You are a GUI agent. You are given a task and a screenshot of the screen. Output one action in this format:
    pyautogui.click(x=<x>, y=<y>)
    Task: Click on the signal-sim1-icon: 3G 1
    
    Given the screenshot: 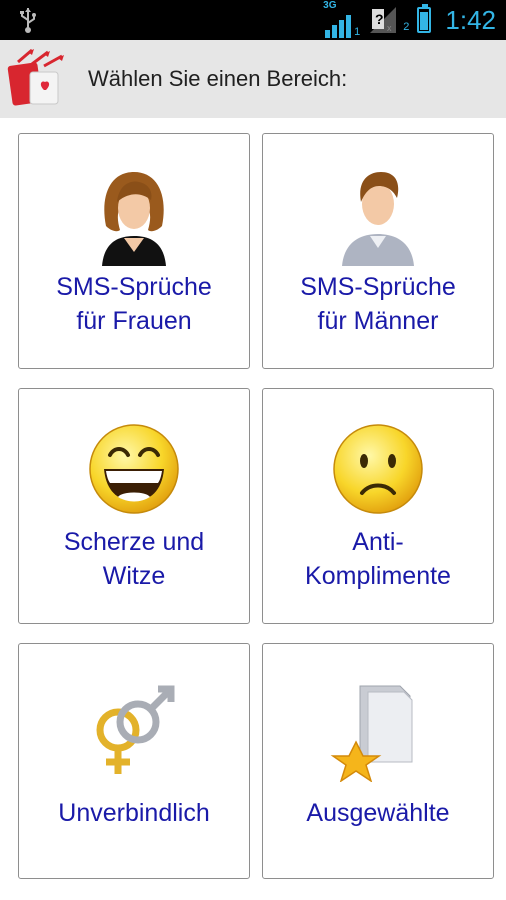 What is the action you would take?
    pyautogui.click(x=342, y=19)
    